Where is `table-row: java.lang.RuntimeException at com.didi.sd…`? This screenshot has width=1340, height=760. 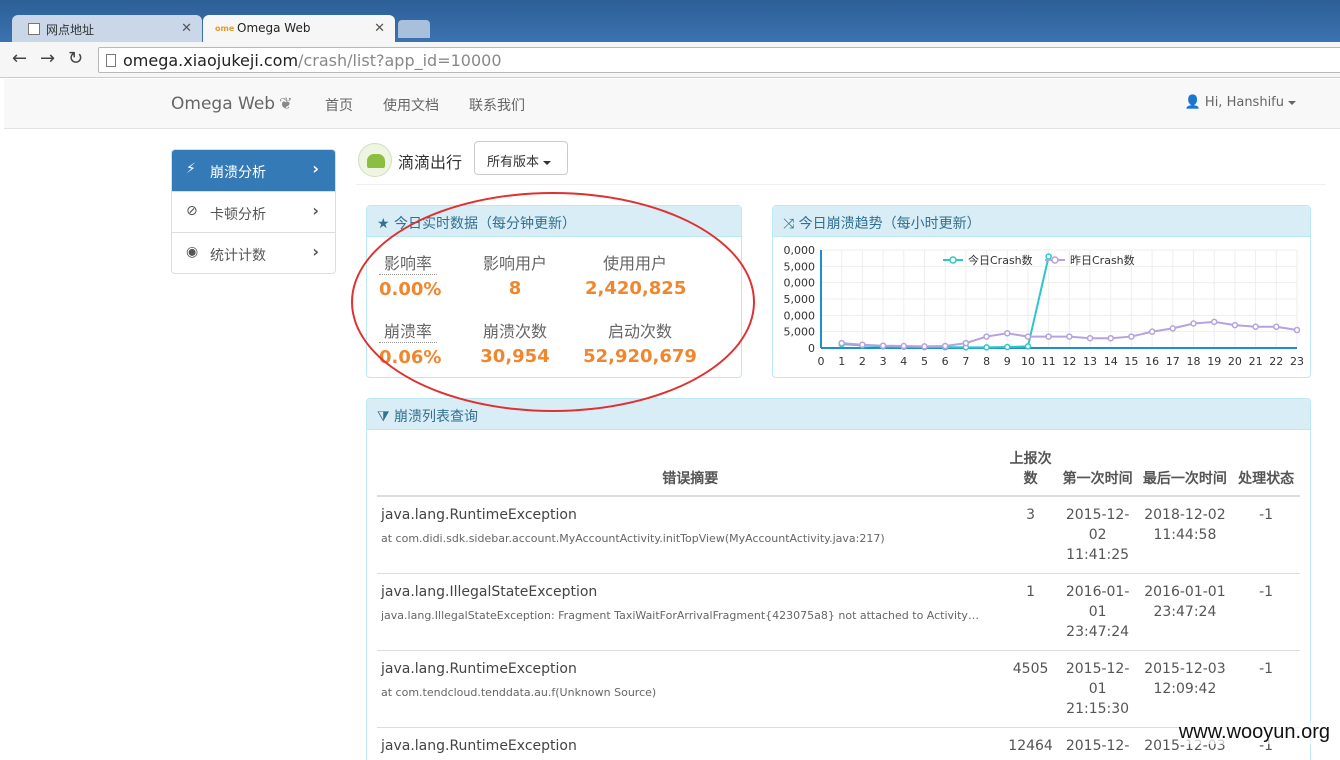 table-row: java.lang.RuntimeException at com.didi.sd… is located at coordinates (838, 535).